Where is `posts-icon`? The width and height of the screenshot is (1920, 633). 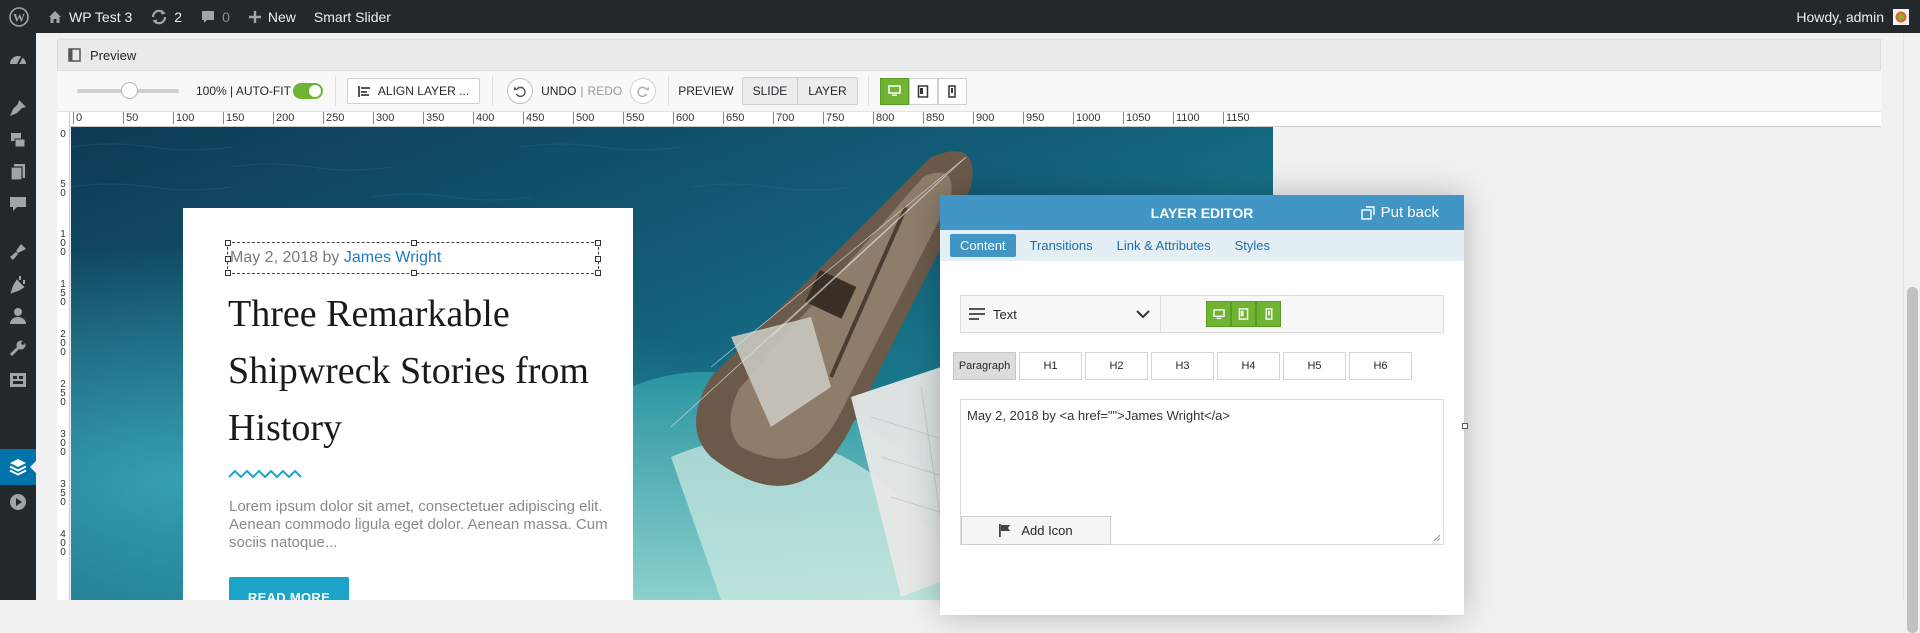
posts-icon is located at coordinates (18, 108).